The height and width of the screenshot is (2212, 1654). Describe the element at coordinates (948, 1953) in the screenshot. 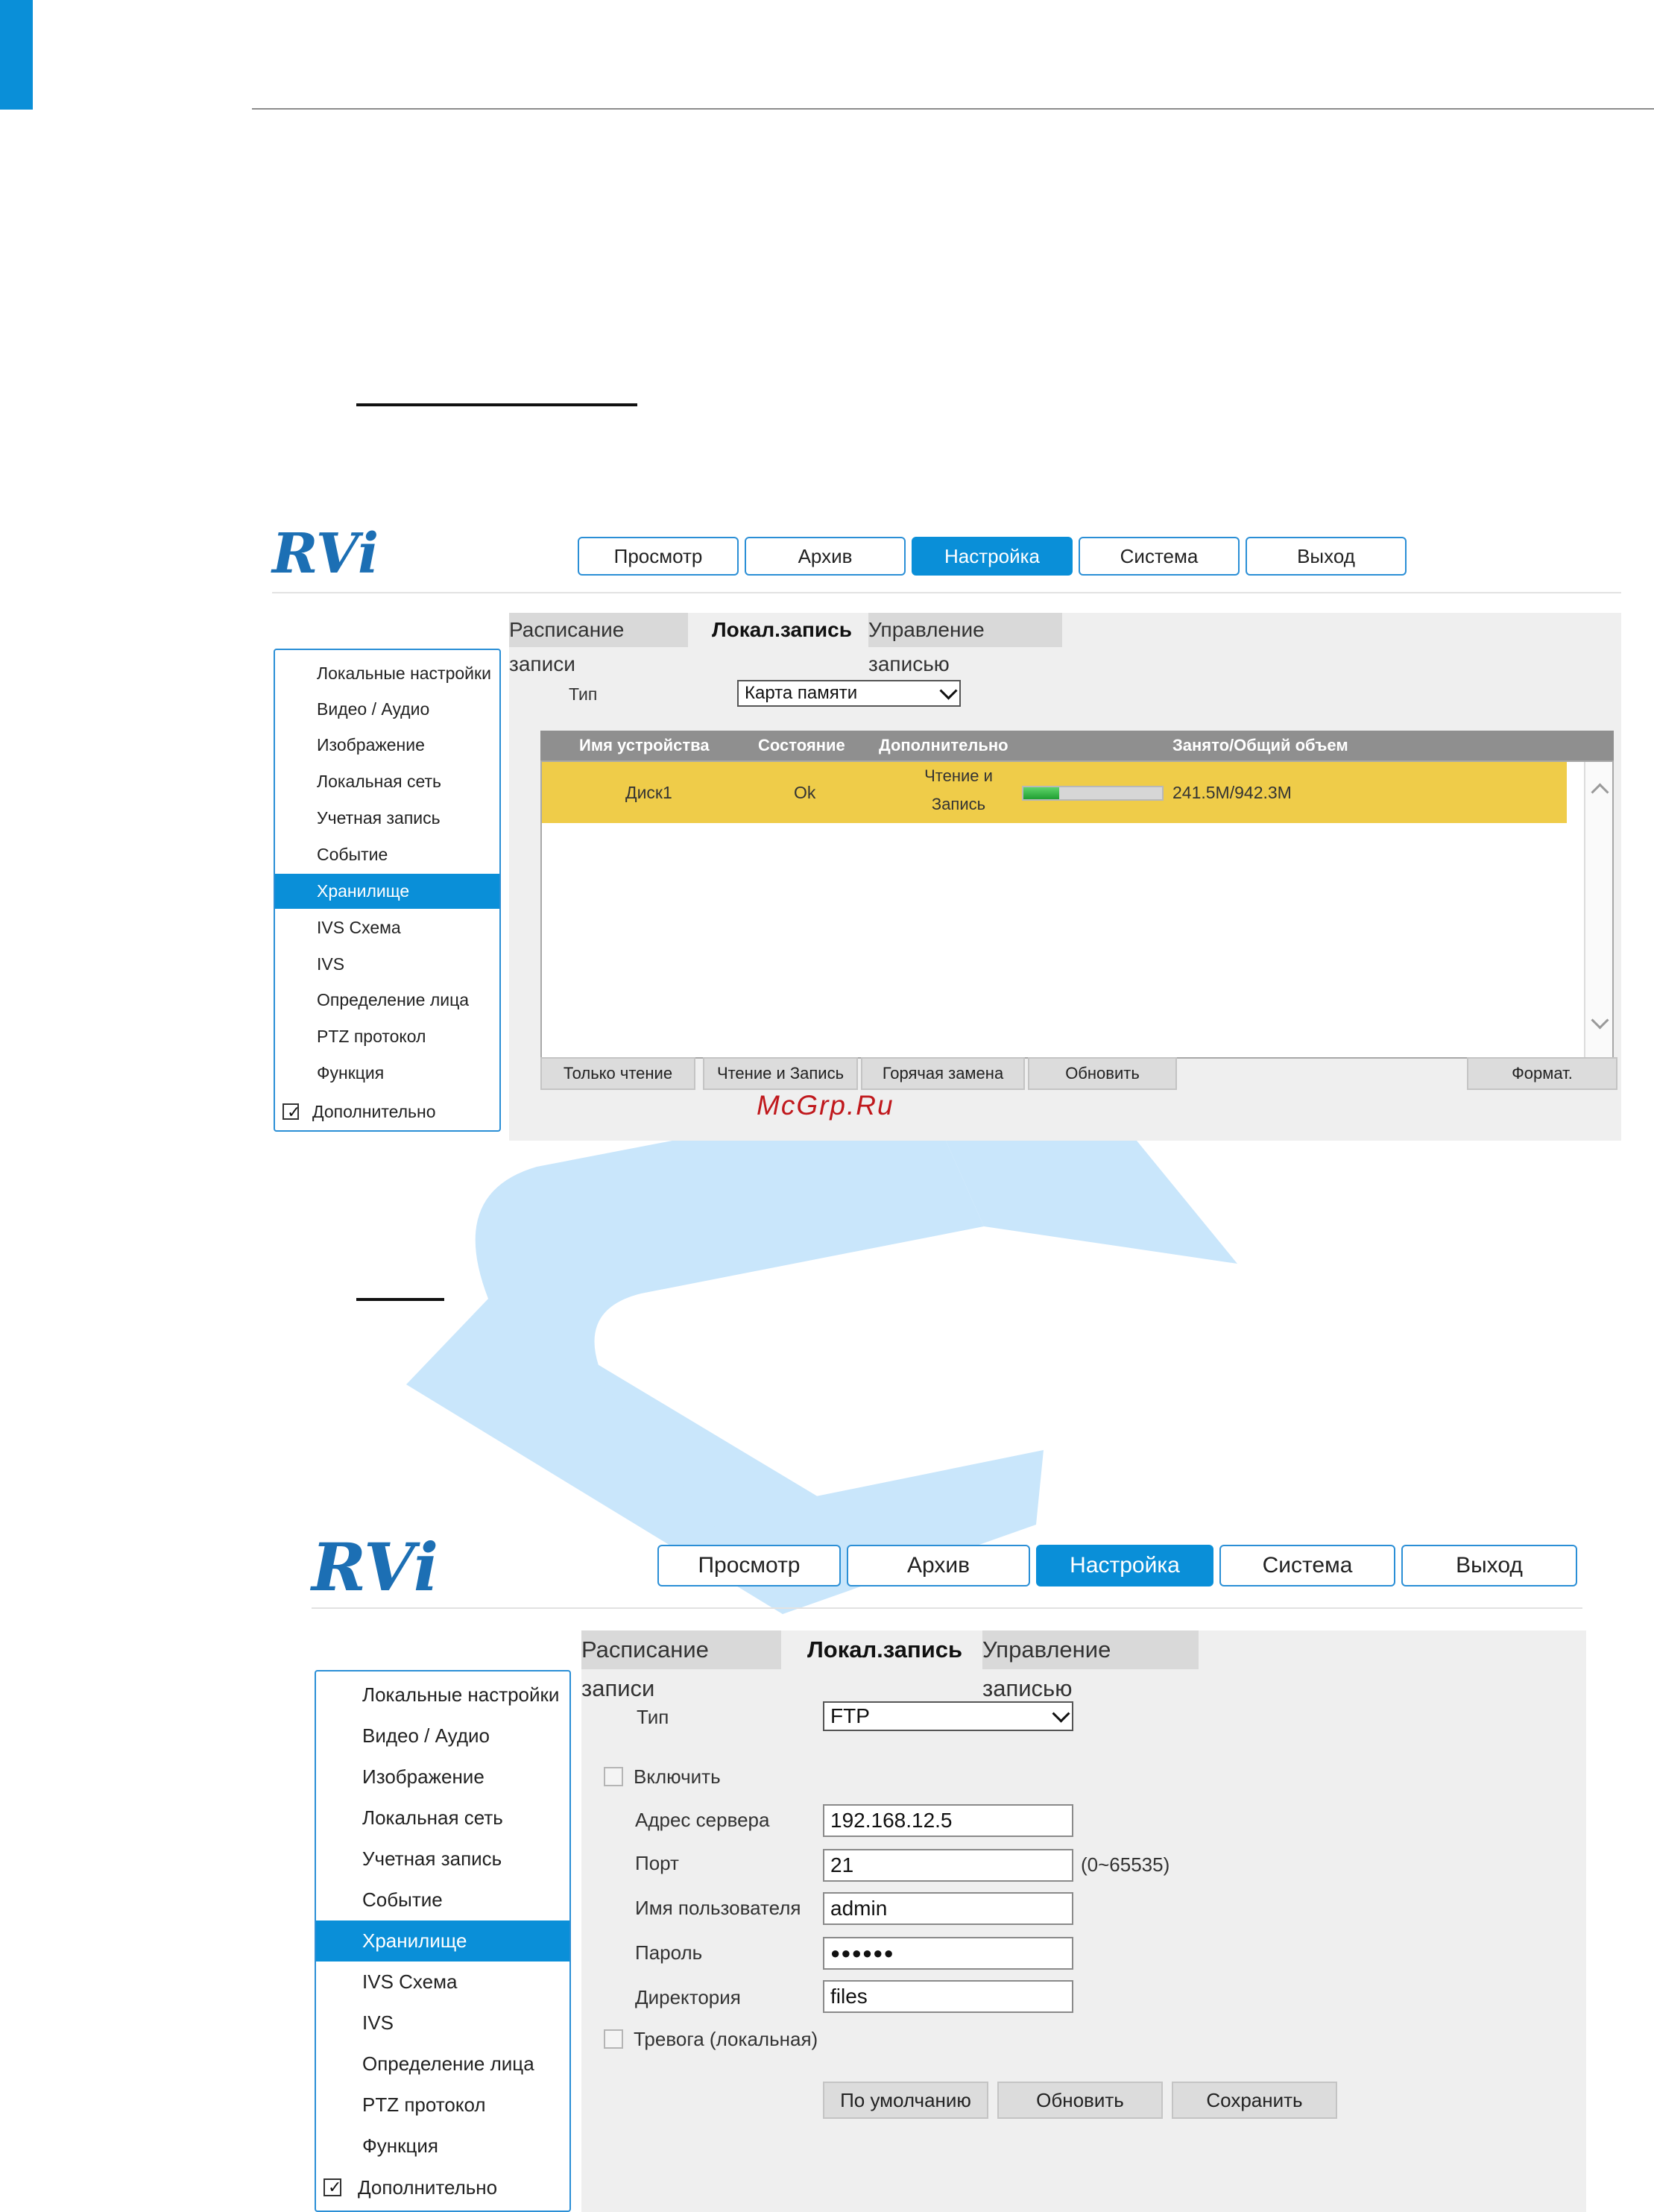

I see `password-input: ●●●●●●` at that location.